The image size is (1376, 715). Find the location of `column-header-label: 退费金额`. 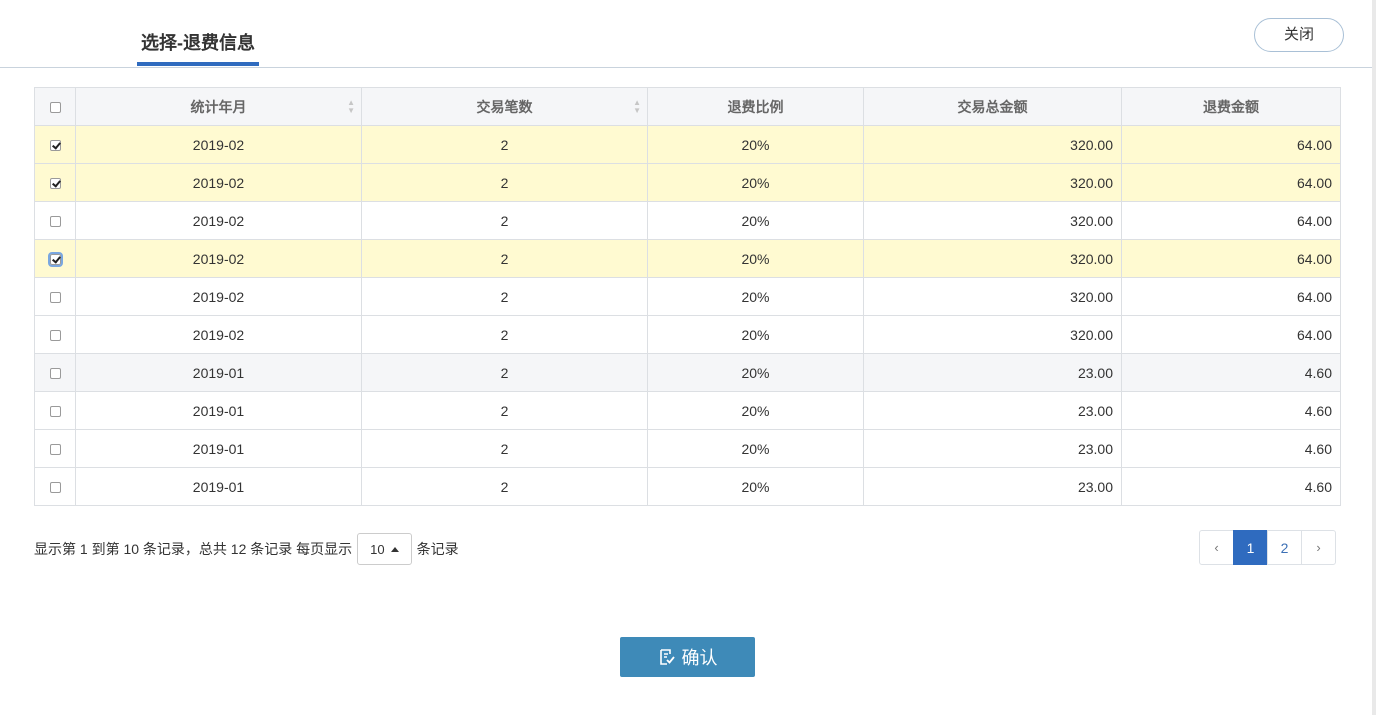

column-header-label: 退费金额 is located at coordinates (1231, 106).